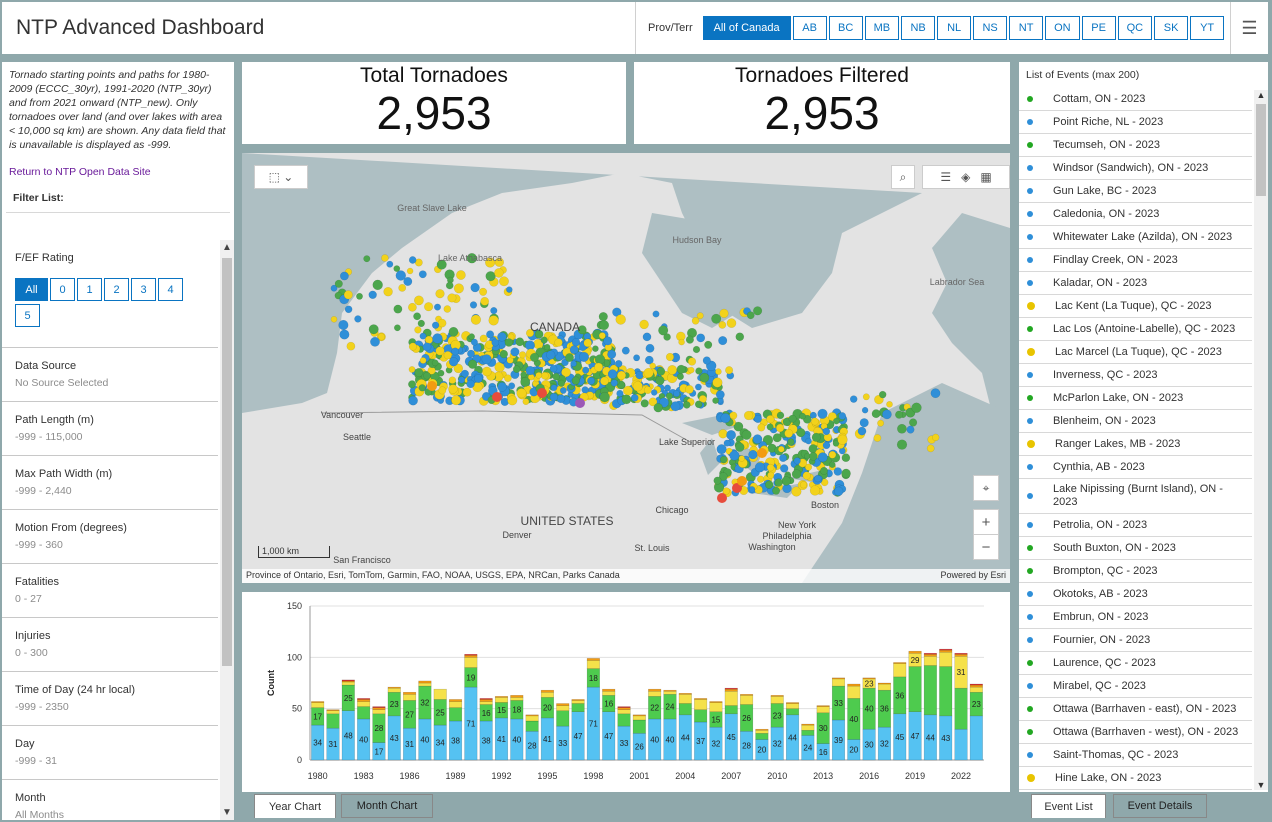  What do you see at coordinates (110, 753) in the screenshot?
I see `filter-day: Day -999 - 31` at bounding box center [110, 753].